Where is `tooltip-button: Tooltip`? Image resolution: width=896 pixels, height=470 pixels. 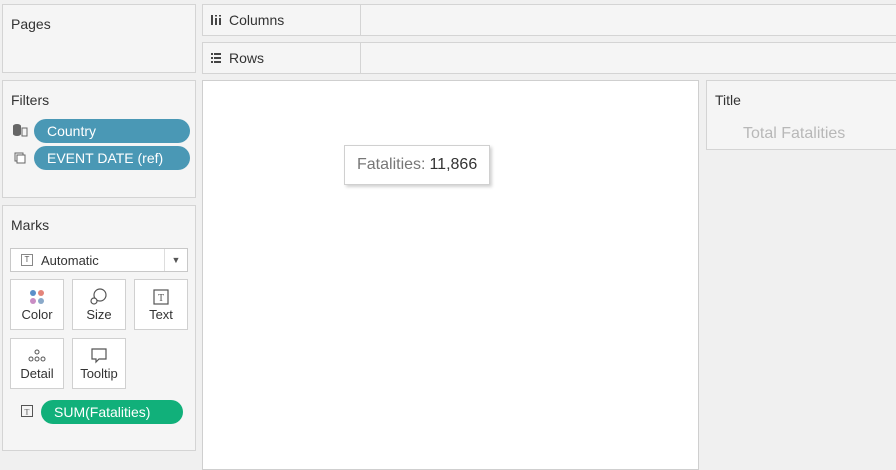 tooltip-button: Tooltip is located at coordinates (99, 363).